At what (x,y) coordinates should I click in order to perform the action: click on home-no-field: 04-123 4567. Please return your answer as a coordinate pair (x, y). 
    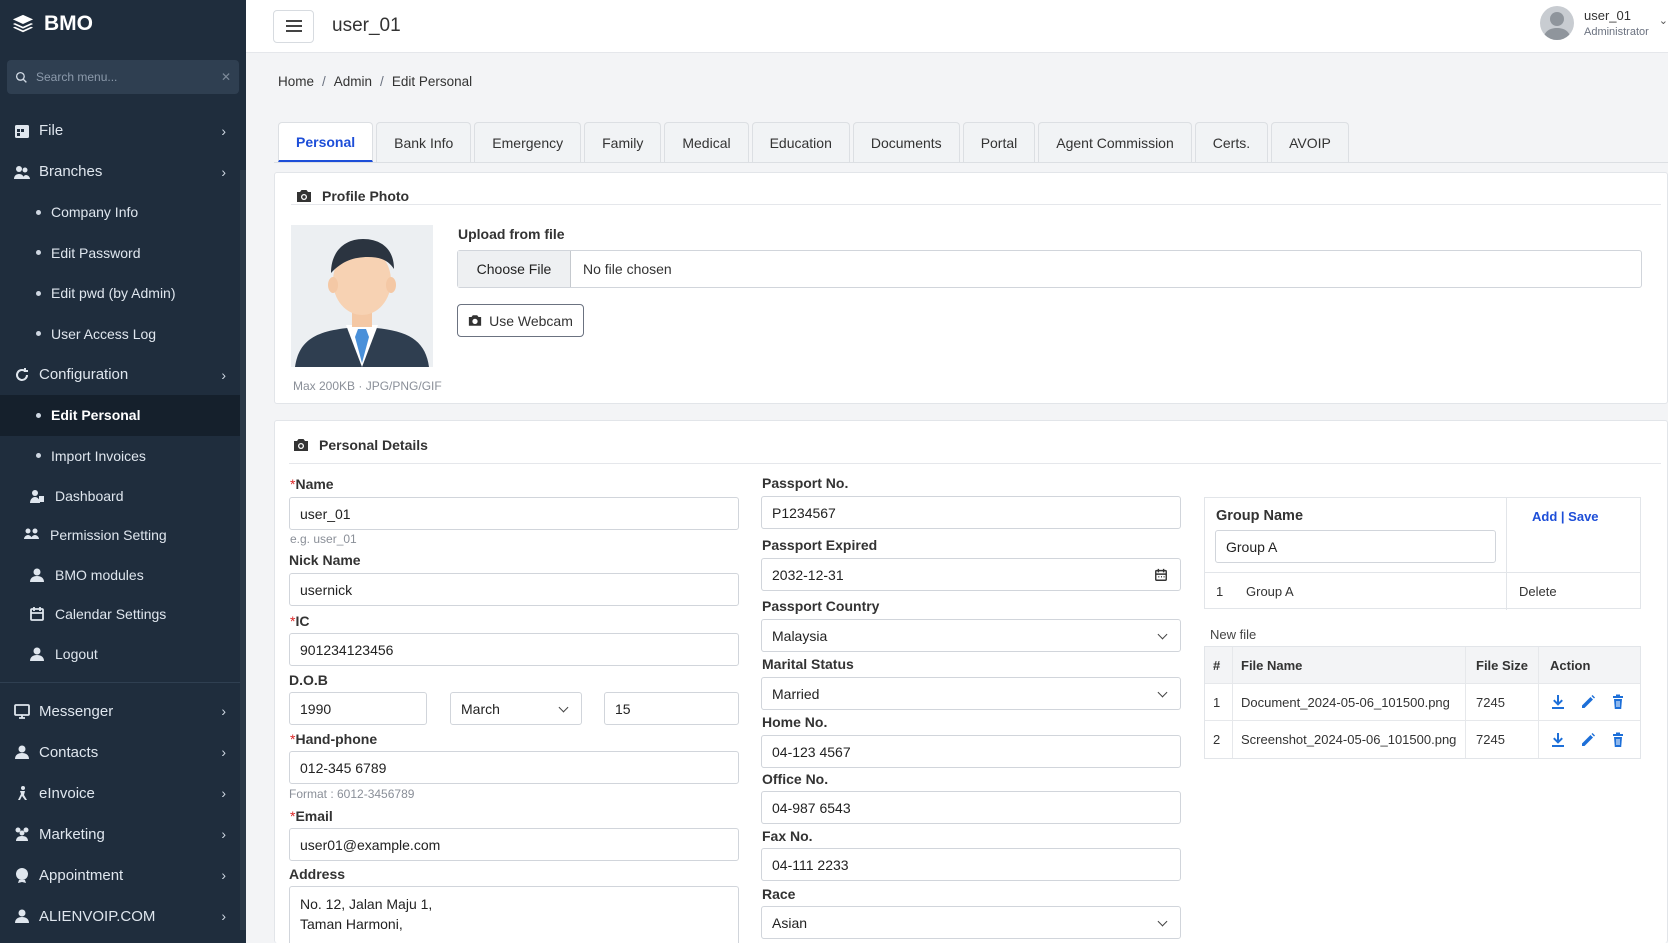
    Looking at the image, I should click on (971, 751).